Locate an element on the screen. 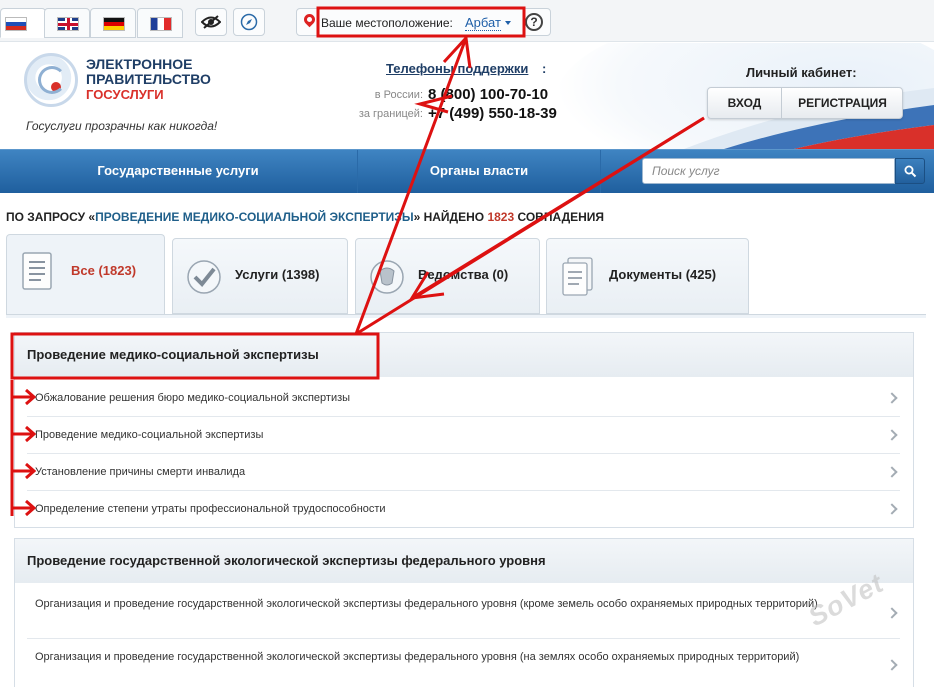  top-bar: Ваше местоположение: Арбат ? is located at coordinates (467, 21).